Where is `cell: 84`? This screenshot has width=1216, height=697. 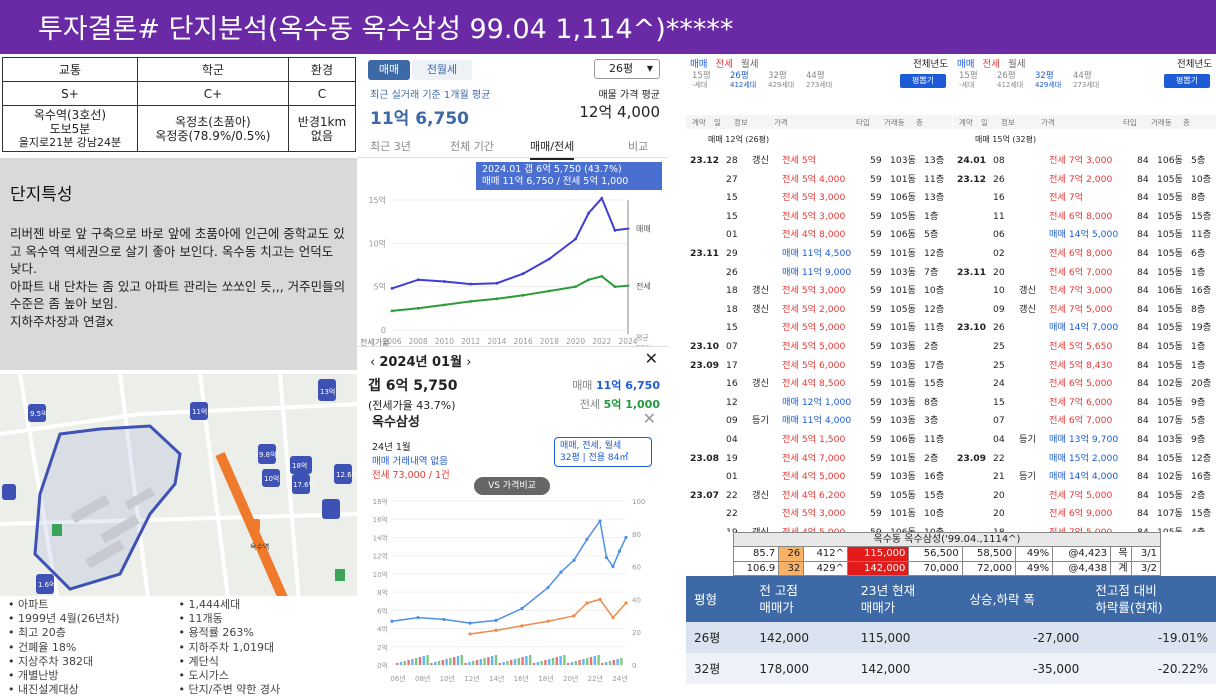
cell: 84 is located at coordinates (1143, 477).